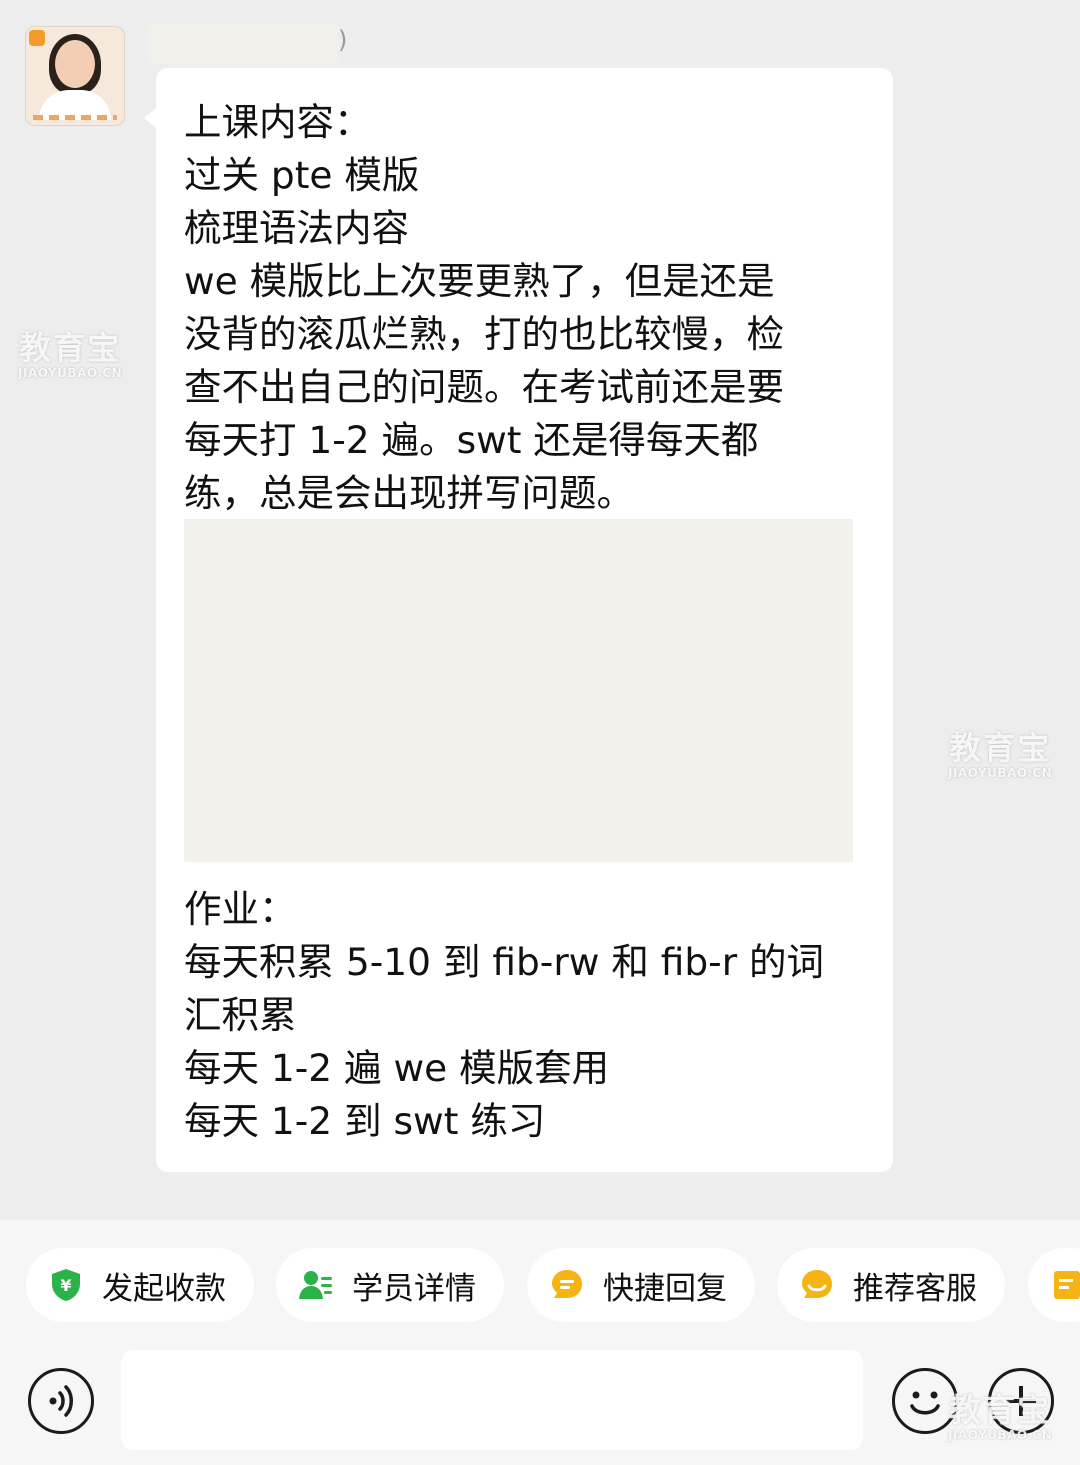 This screenshot has height=1465, width=1080. What do you see at coordinates (915, 1288) in the screenshot?
I see `quick-action-label: 推荐客服` at bounding box center [915, 1288].